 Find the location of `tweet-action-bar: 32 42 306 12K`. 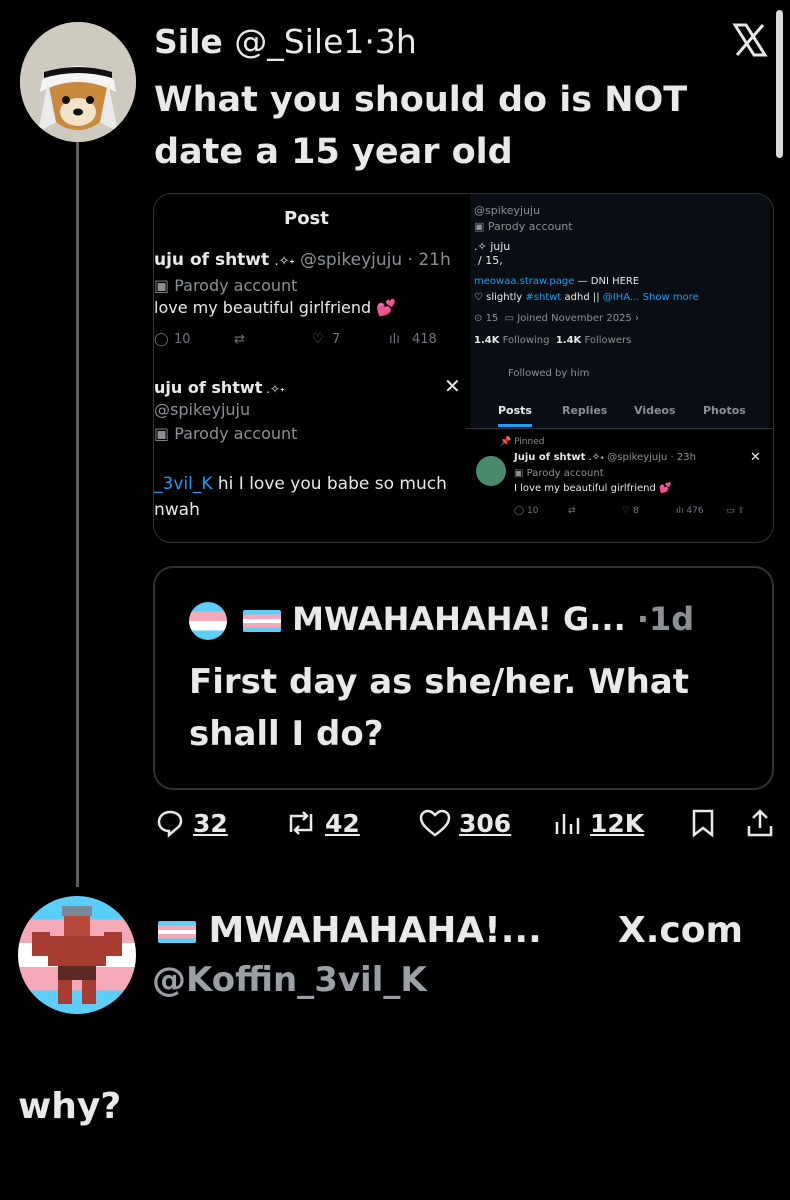

tweet-action-bar: 32 42 306 12K is located at coordinates (467, 828).